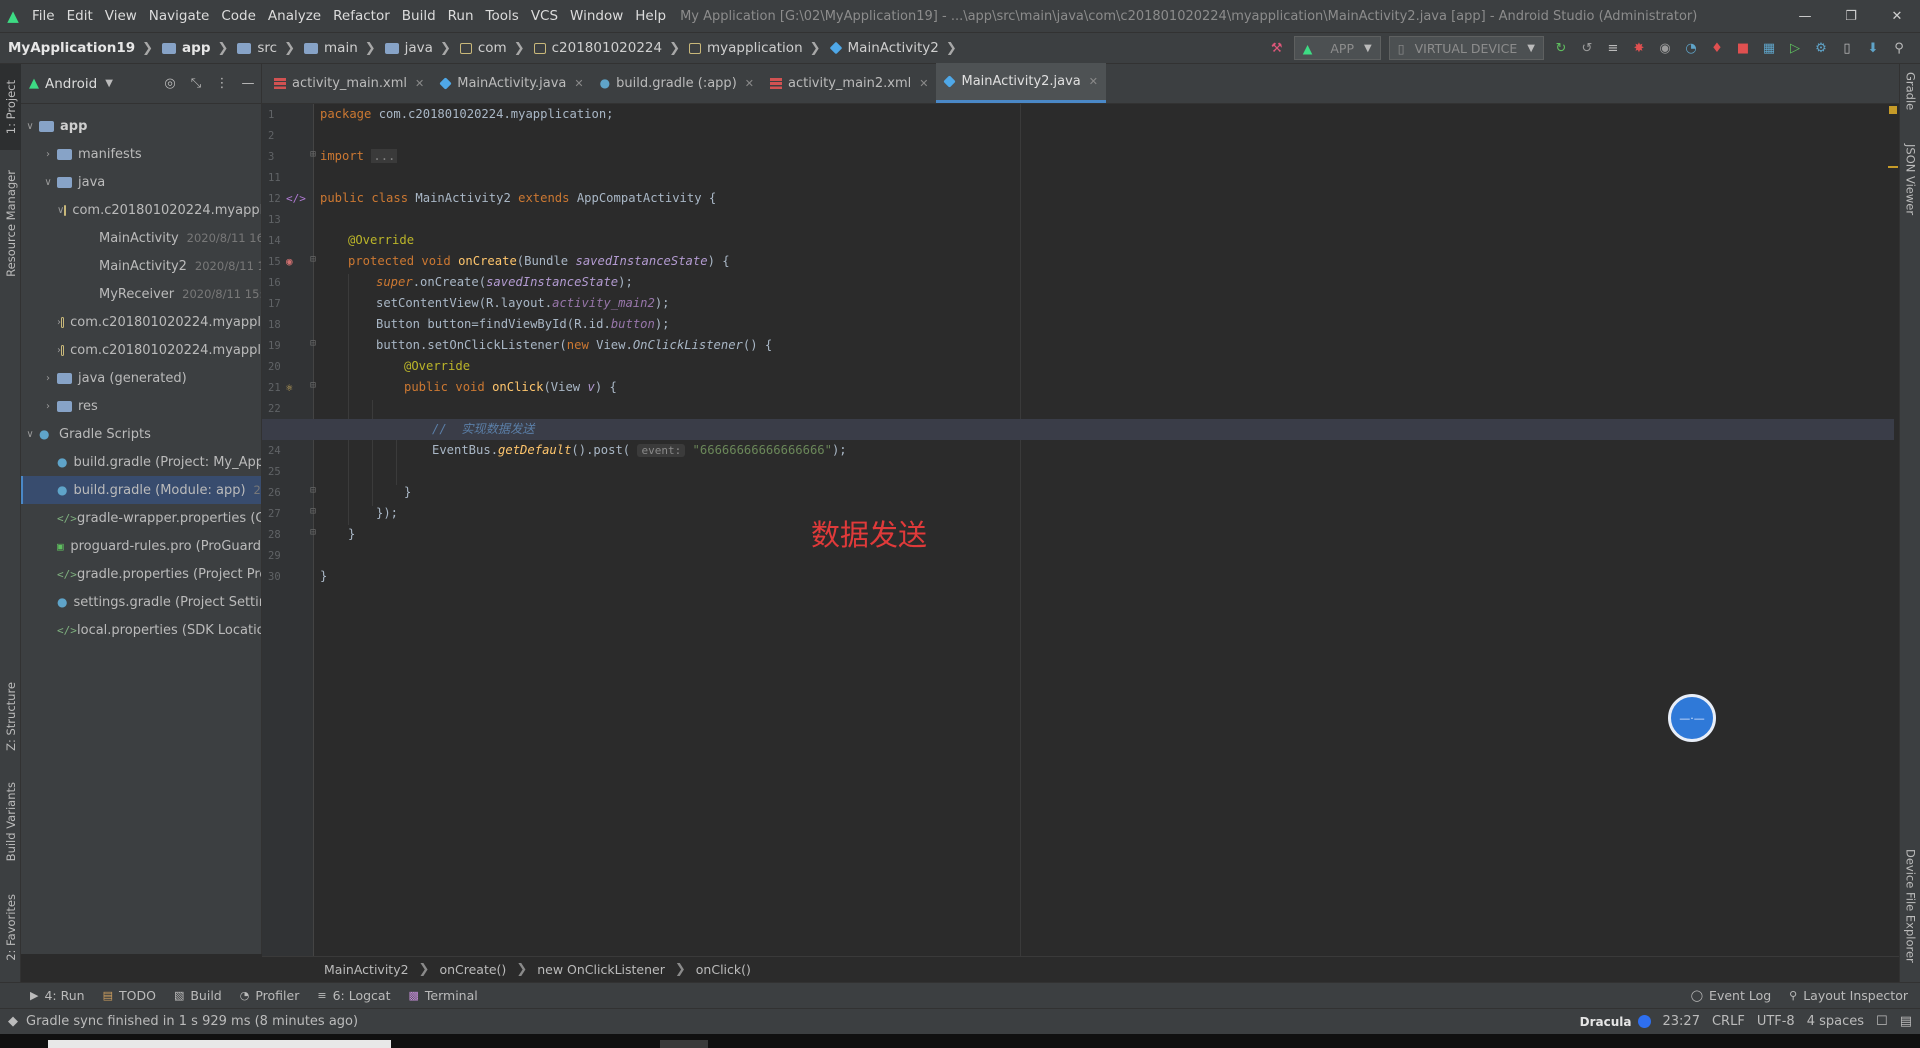  Describe the element at coordinates (1910, 189) in the screenshot. I see `tab-json-viewer: JSON Viewer` at that location.